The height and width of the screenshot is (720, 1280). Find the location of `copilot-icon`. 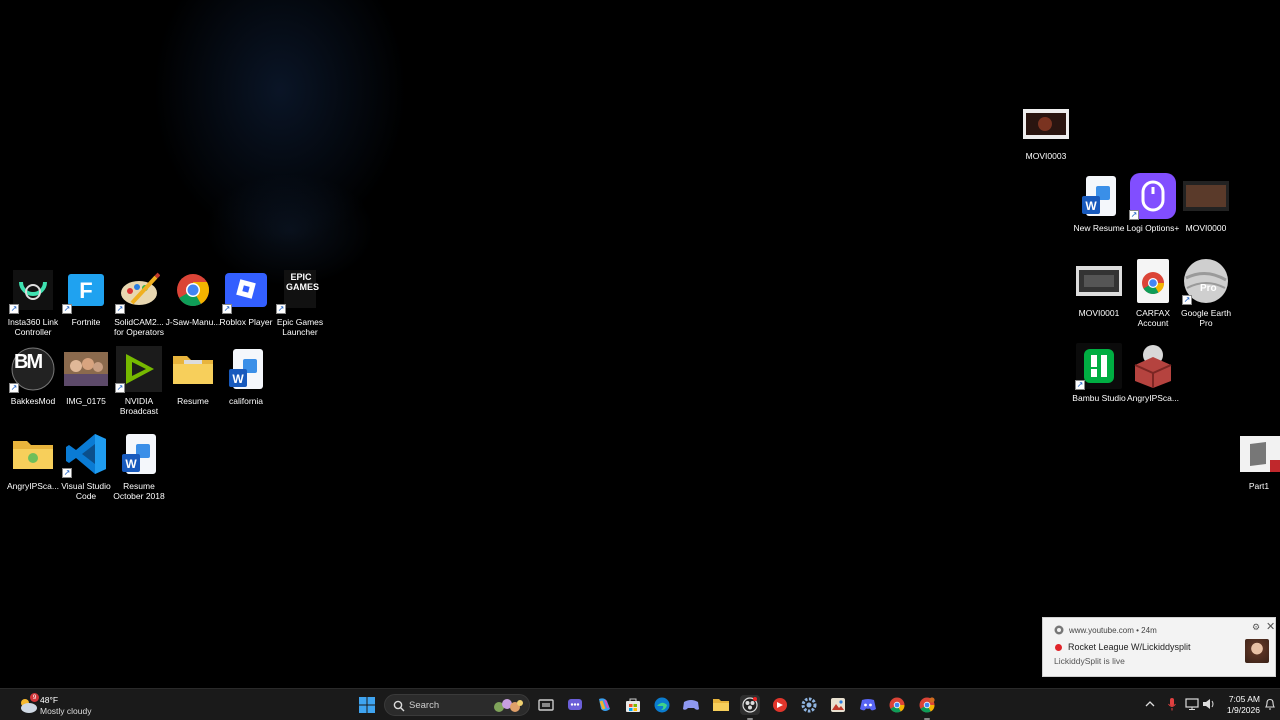

copilot-icon is located at coordinates (604, 704).